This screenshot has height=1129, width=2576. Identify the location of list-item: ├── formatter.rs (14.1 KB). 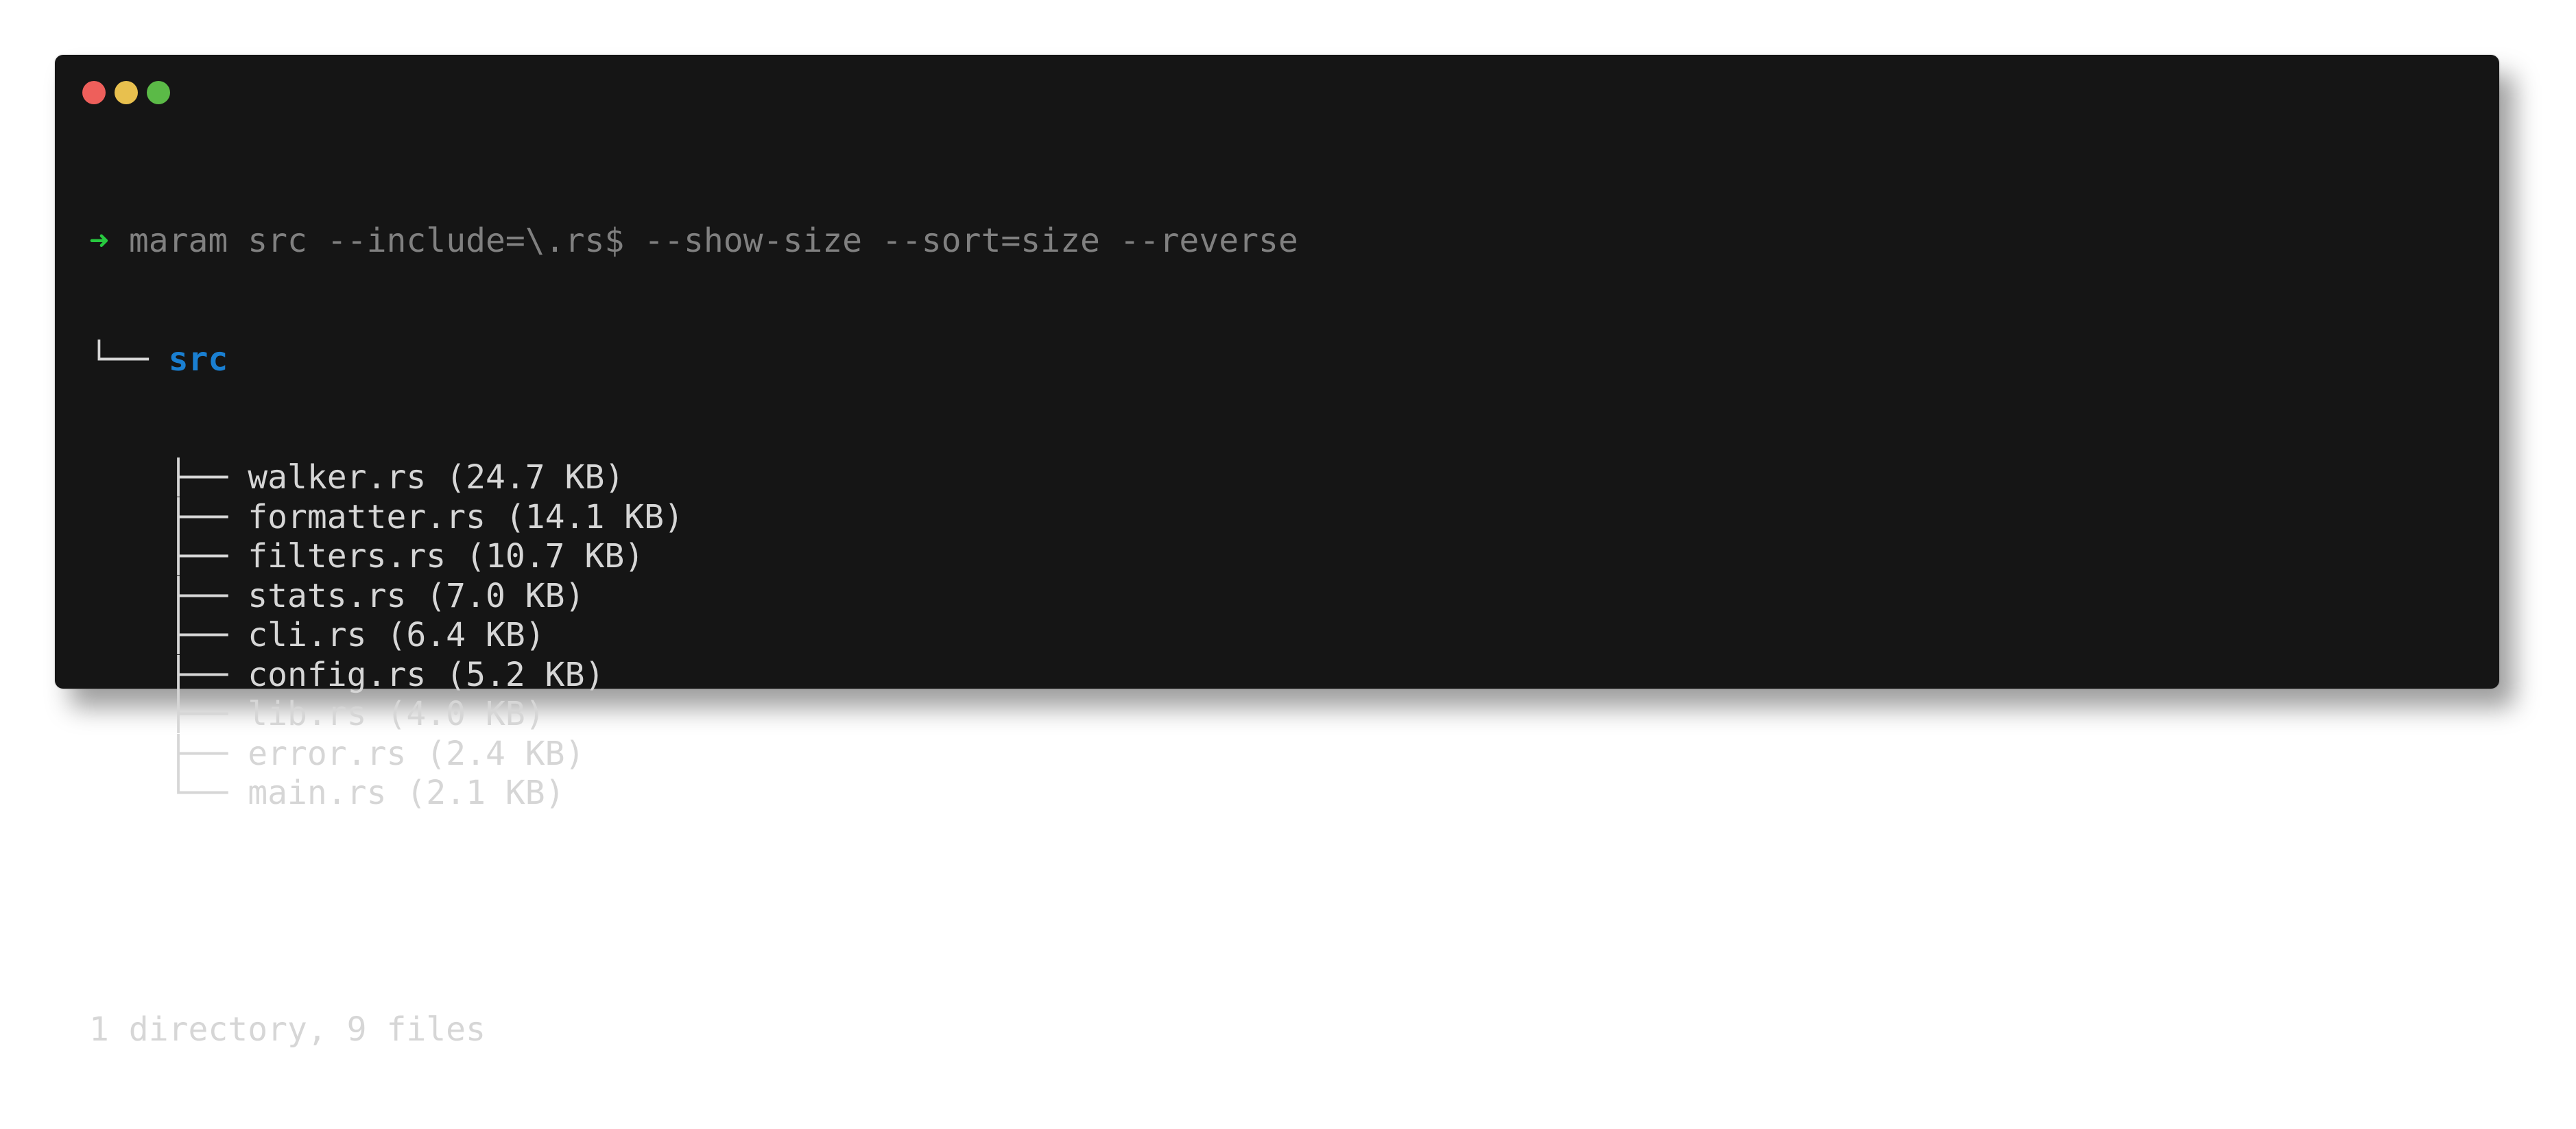
(1280, 518).